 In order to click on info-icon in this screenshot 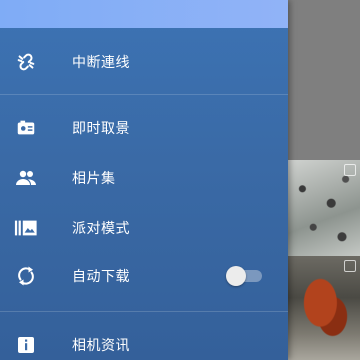, I will do `click(26, 345)`.